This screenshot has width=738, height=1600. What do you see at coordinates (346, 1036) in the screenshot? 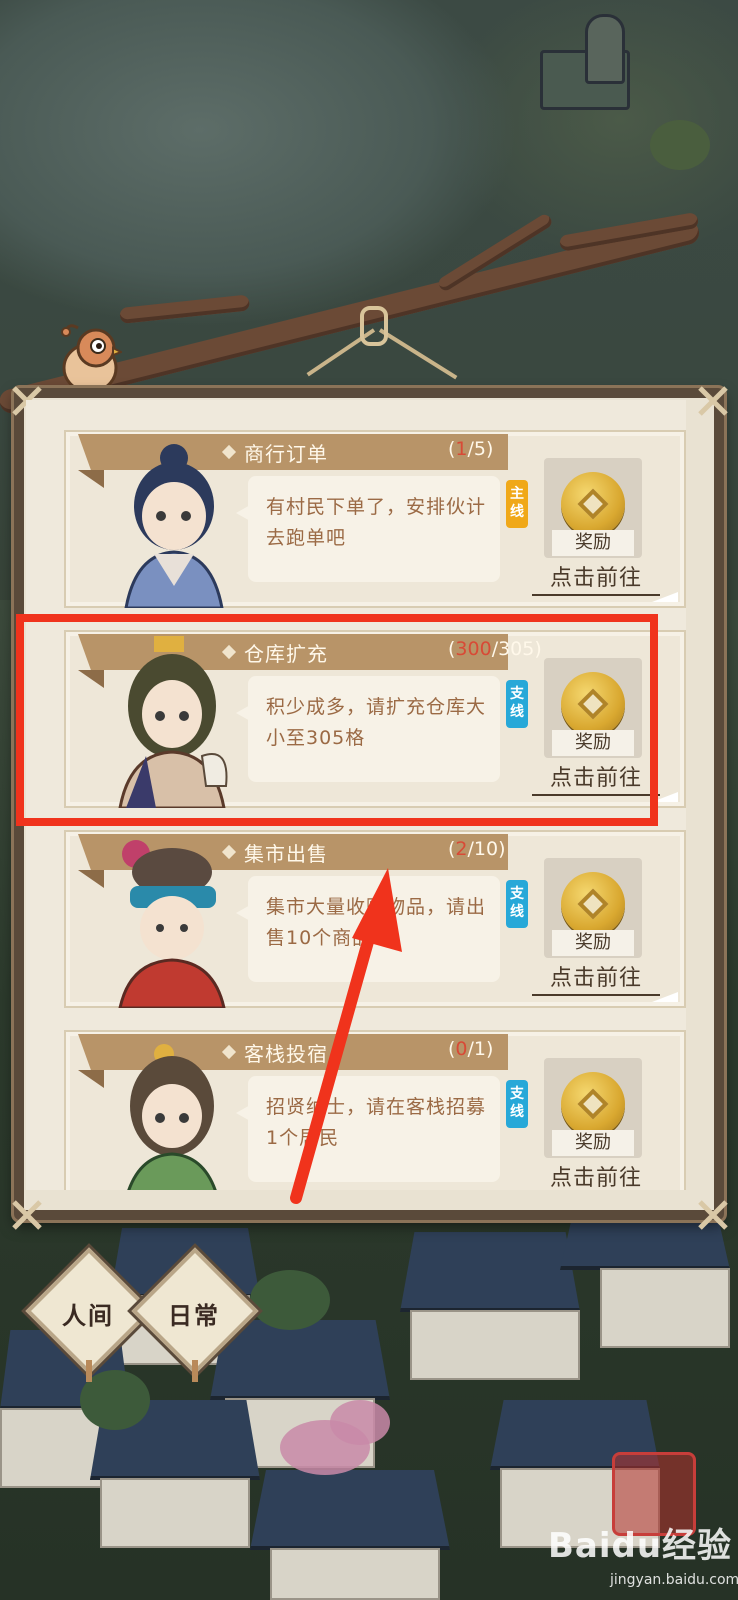
I see `red-arrow-icon` at bounding box center [346, 1036].